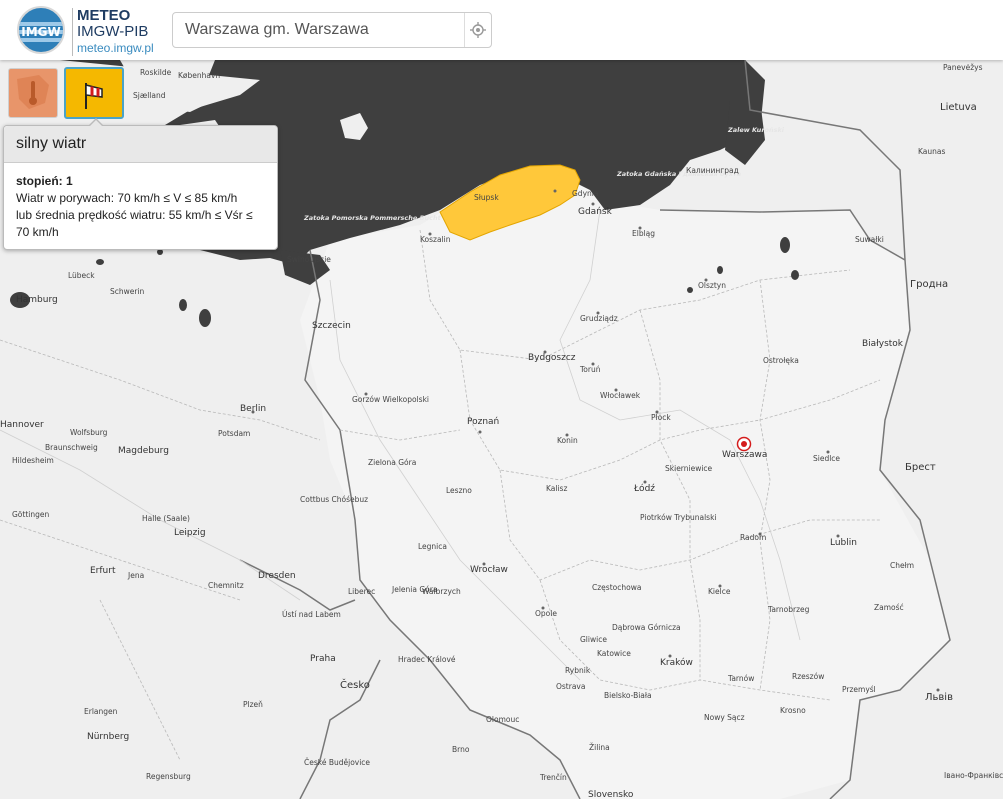  Describe the element at coordinates (788, 609) in the screenshot. I see `svg-text: Tarnobrzeg` at that location.